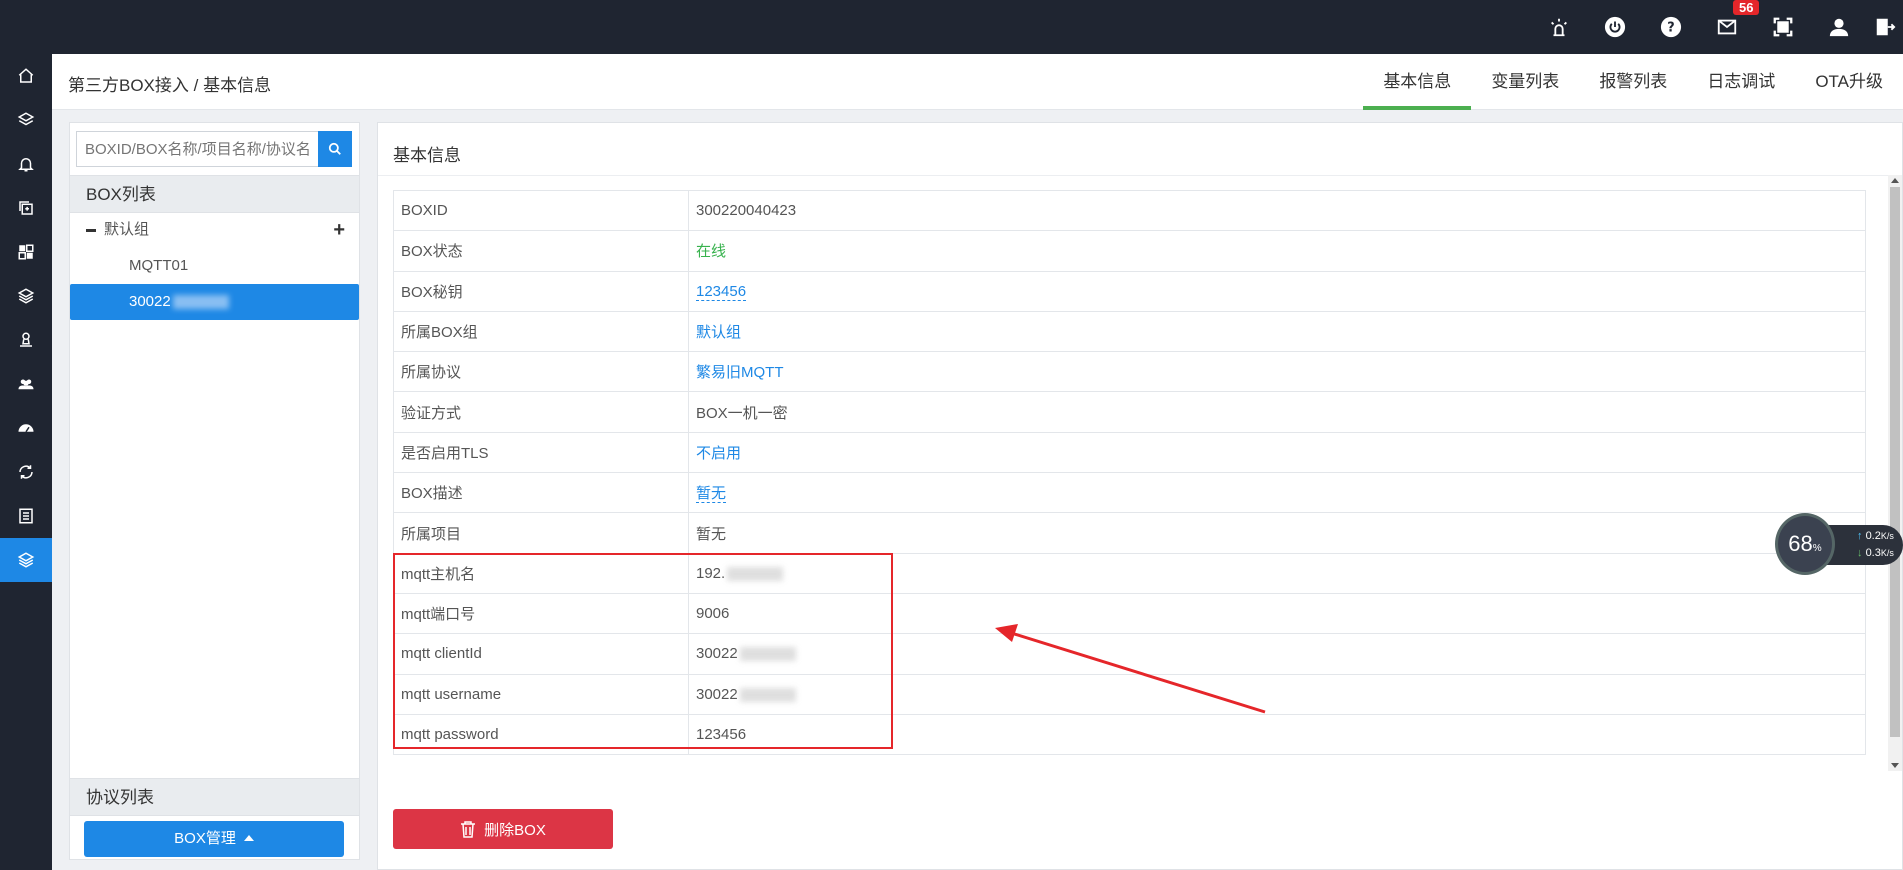  I want to click on username-value: 30022, so click(717, 694).